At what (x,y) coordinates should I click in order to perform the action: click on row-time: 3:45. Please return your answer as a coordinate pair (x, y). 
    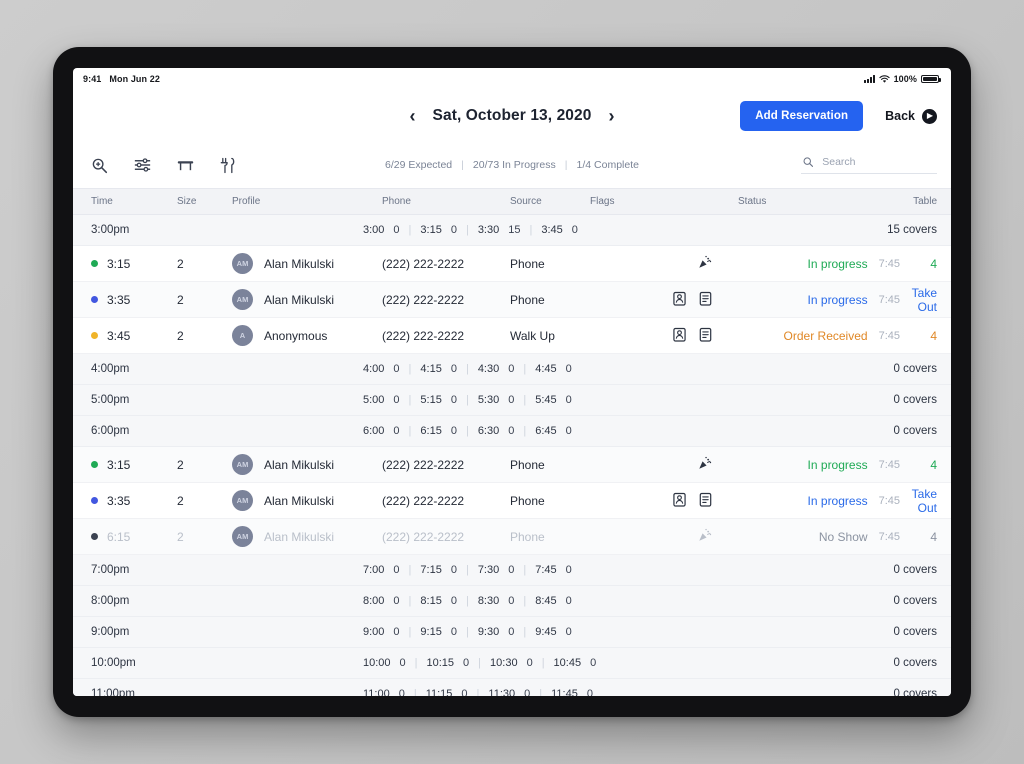
    Looking at the image, I should click on (119, 335).